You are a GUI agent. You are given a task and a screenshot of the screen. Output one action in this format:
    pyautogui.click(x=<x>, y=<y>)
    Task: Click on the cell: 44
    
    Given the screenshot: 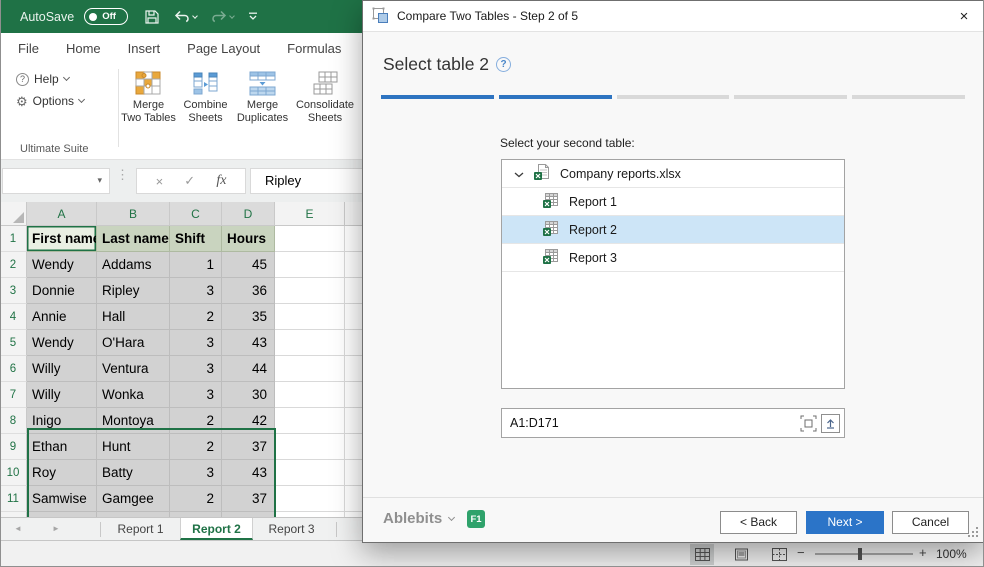 What is the action you would take?
    pyautogui.click(x=248, y=369)
    